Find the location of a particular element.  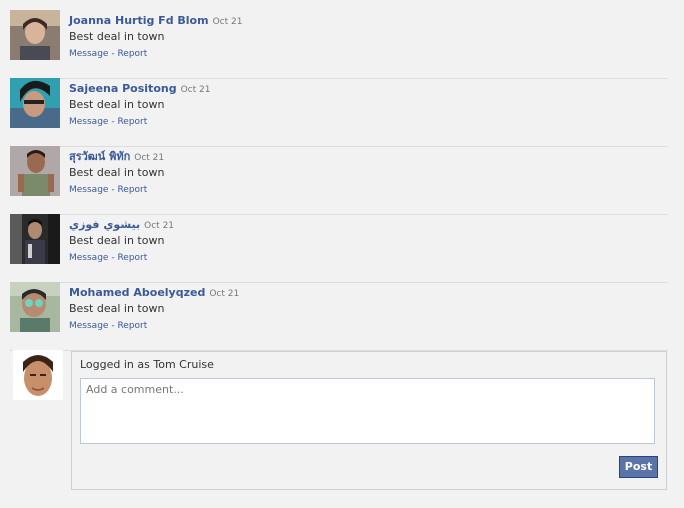

post-button: Post is located at coordinates (638, 467).